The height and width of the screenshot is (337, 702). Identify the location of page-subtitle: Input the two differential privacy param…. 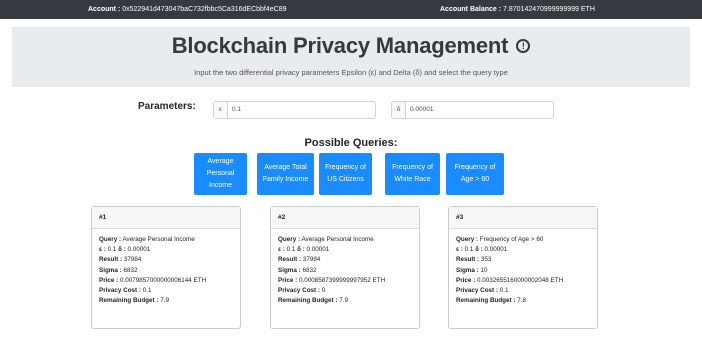
(351, 72).